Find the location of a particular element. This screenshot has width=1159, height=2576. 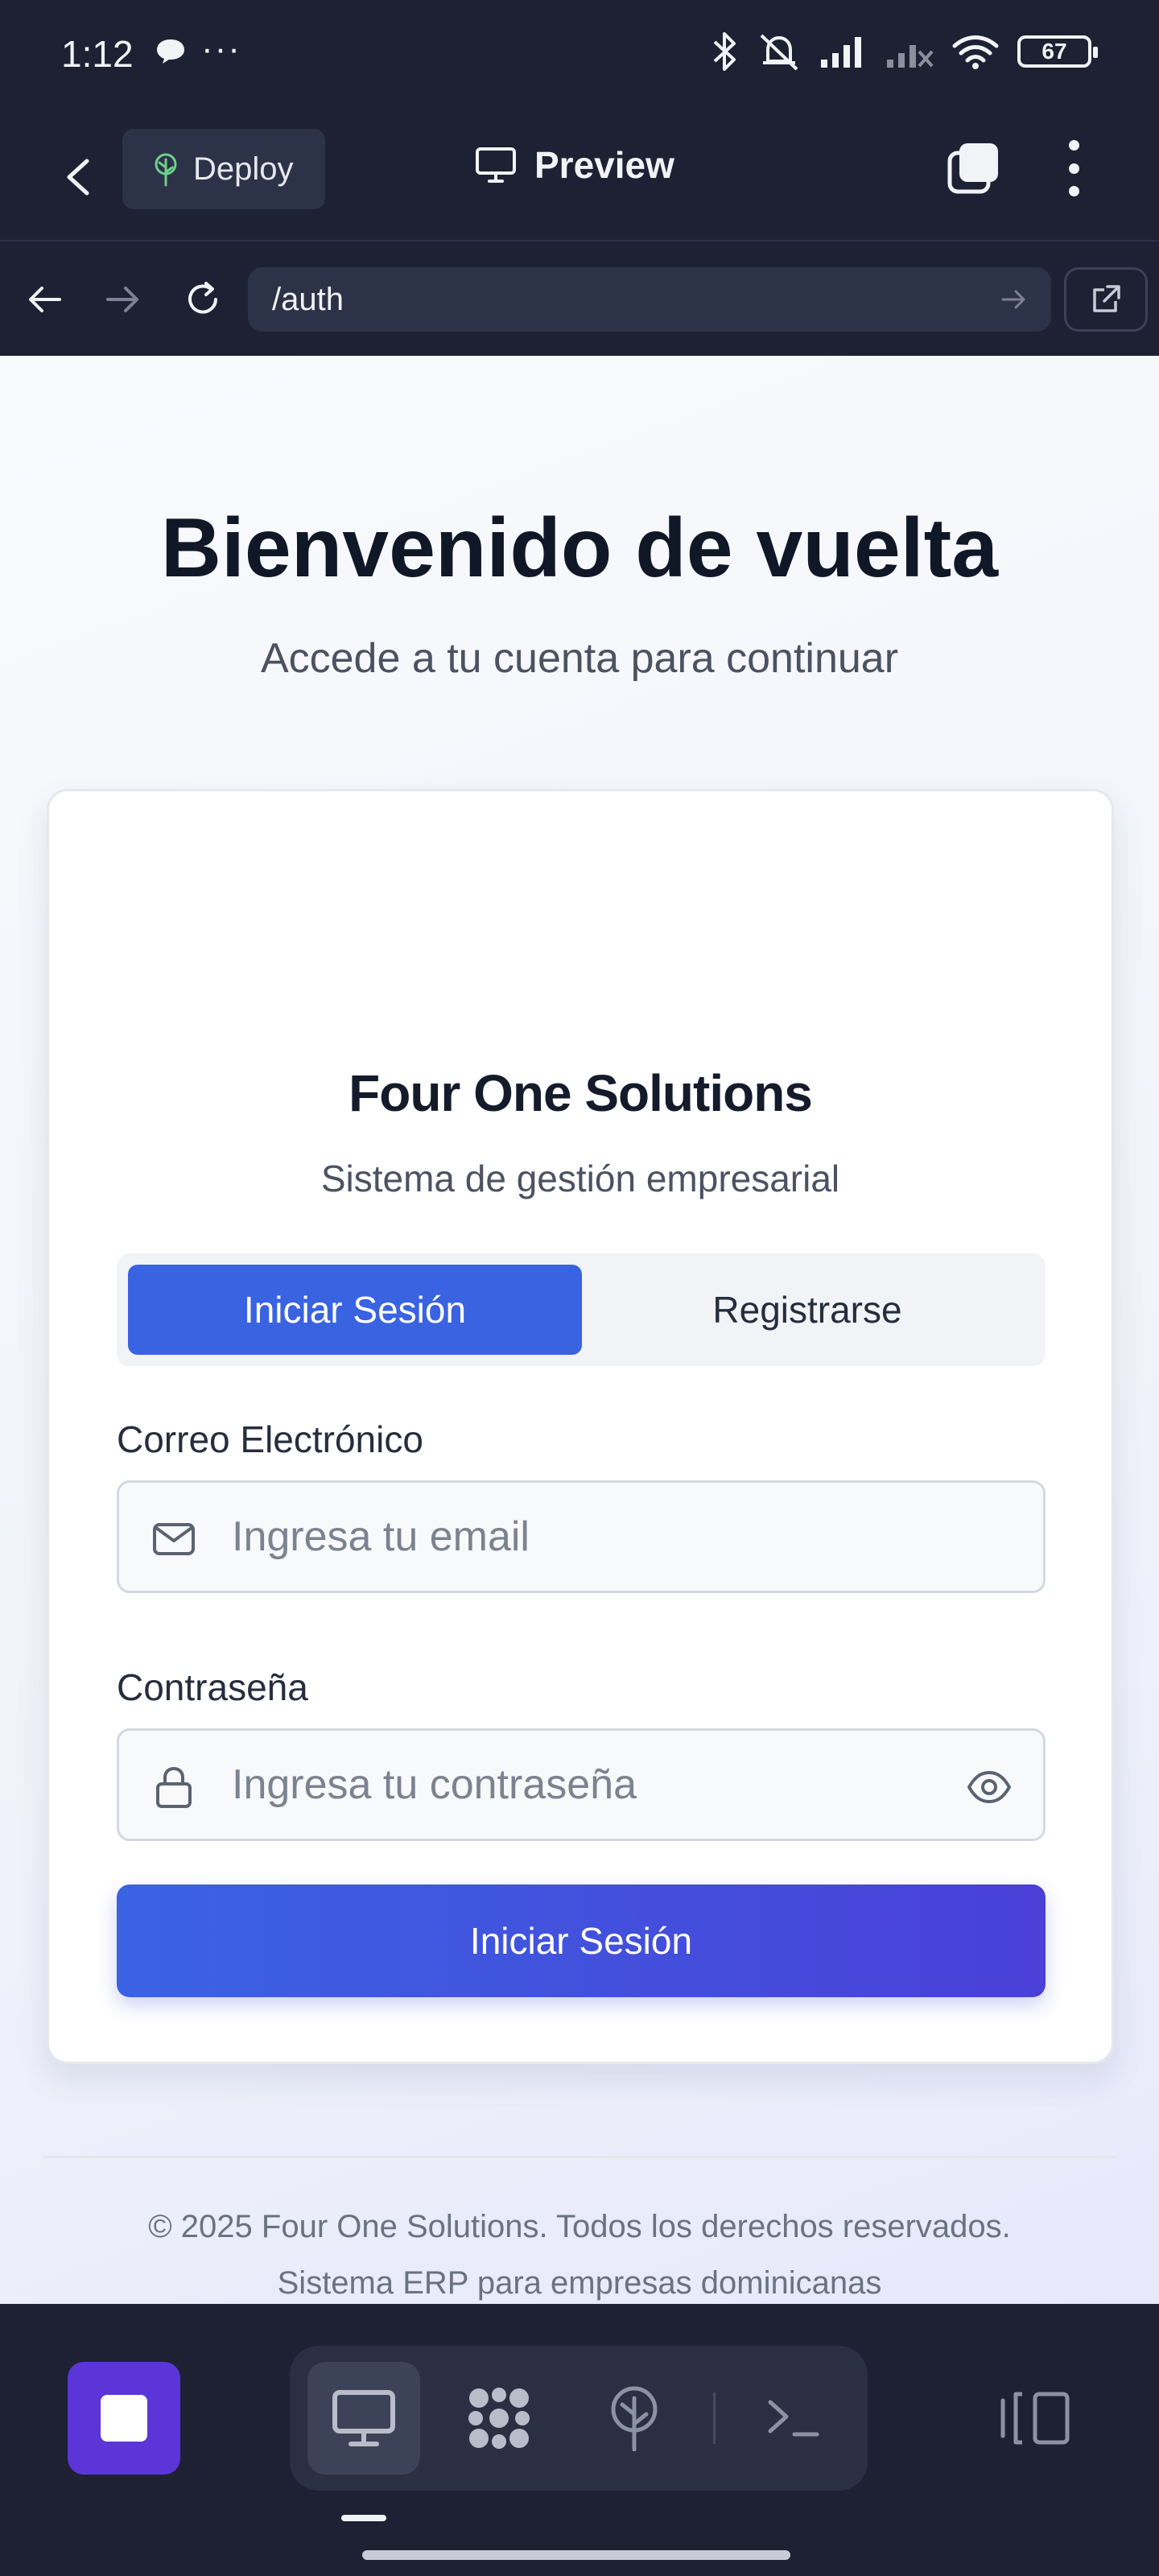

footer-tagline: Sistema ERP para empresas dominicanas is located at coordinates (579, 2283).